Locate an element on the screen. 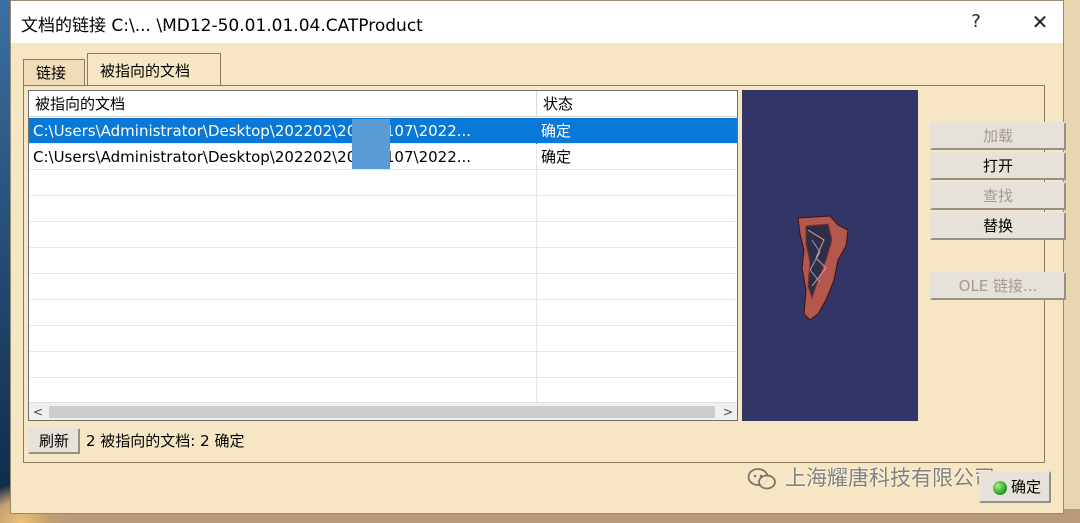  find-button: 查找 is located at coordinates (998, 196).